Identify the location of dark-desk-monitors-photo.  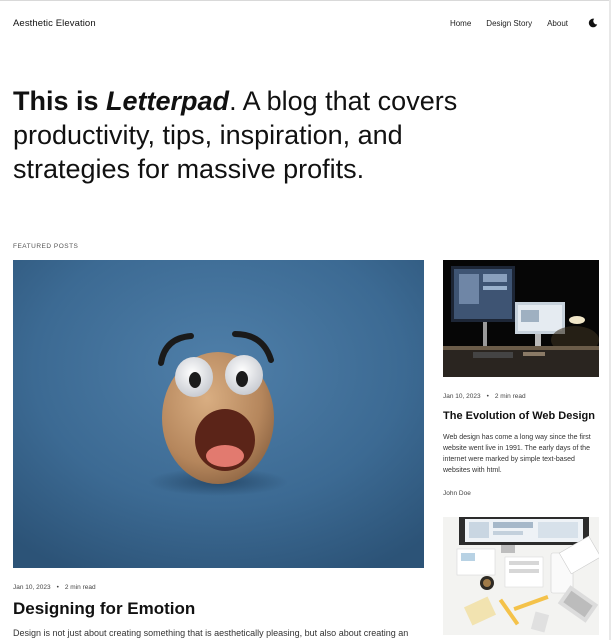
(521, 318).